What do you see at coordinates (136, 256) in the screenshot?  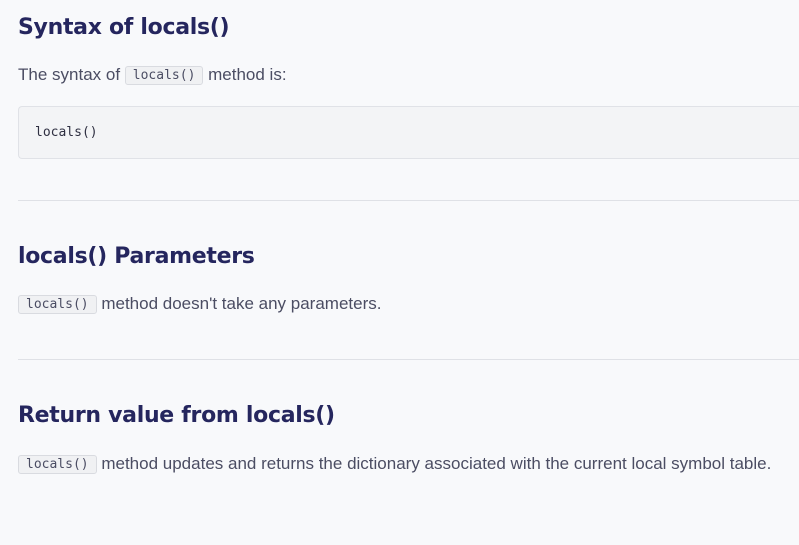 I see `parameters-heading: locals() Parameters` at bounding box center [136, 256].